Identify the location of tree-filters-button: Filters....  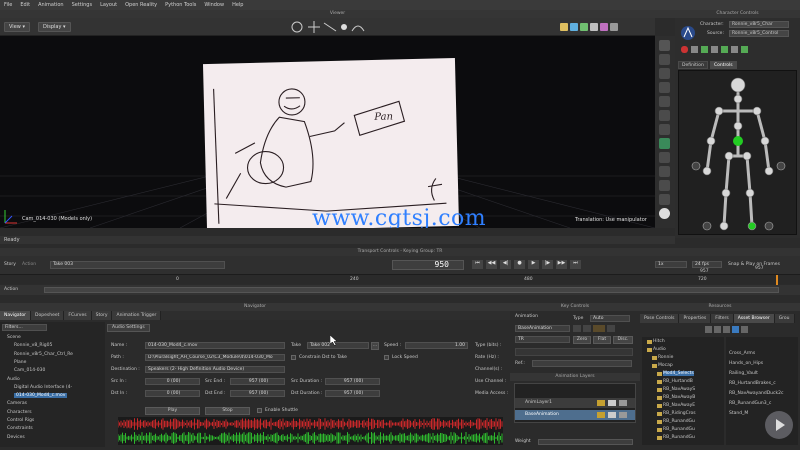
(24, 327).